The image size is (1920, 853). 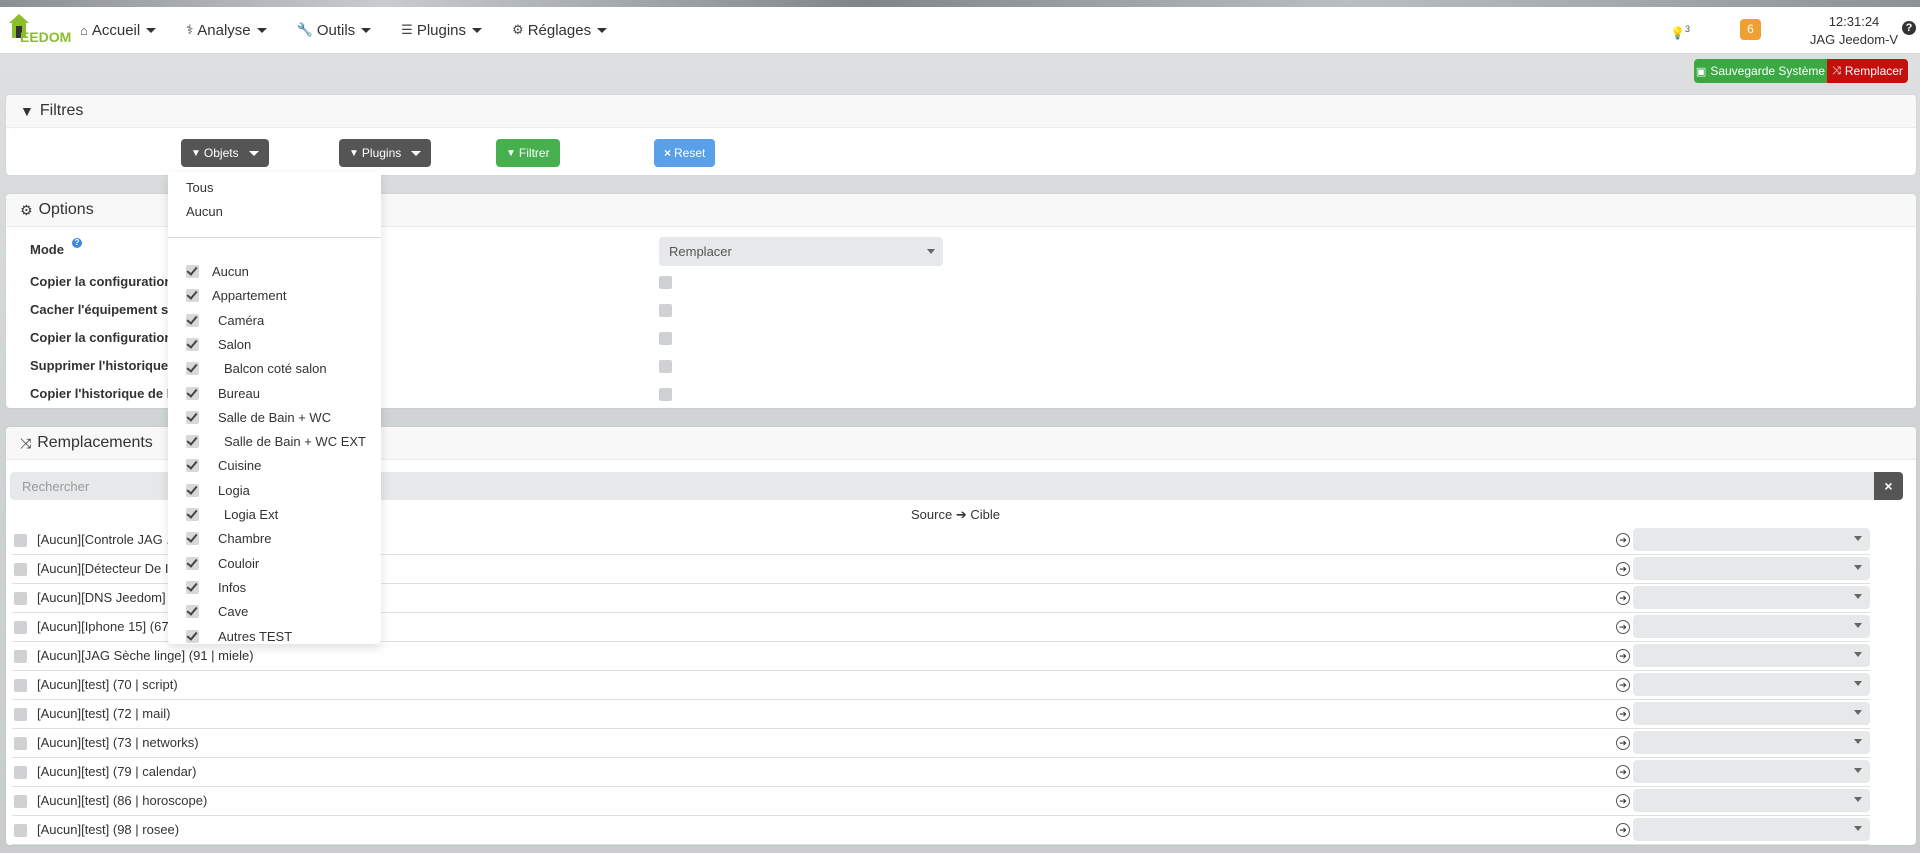 What do you see at coordinates (281, 491) in the screenshot?
I see `dropdown-item: Logia` at bounding box center [281, 491].